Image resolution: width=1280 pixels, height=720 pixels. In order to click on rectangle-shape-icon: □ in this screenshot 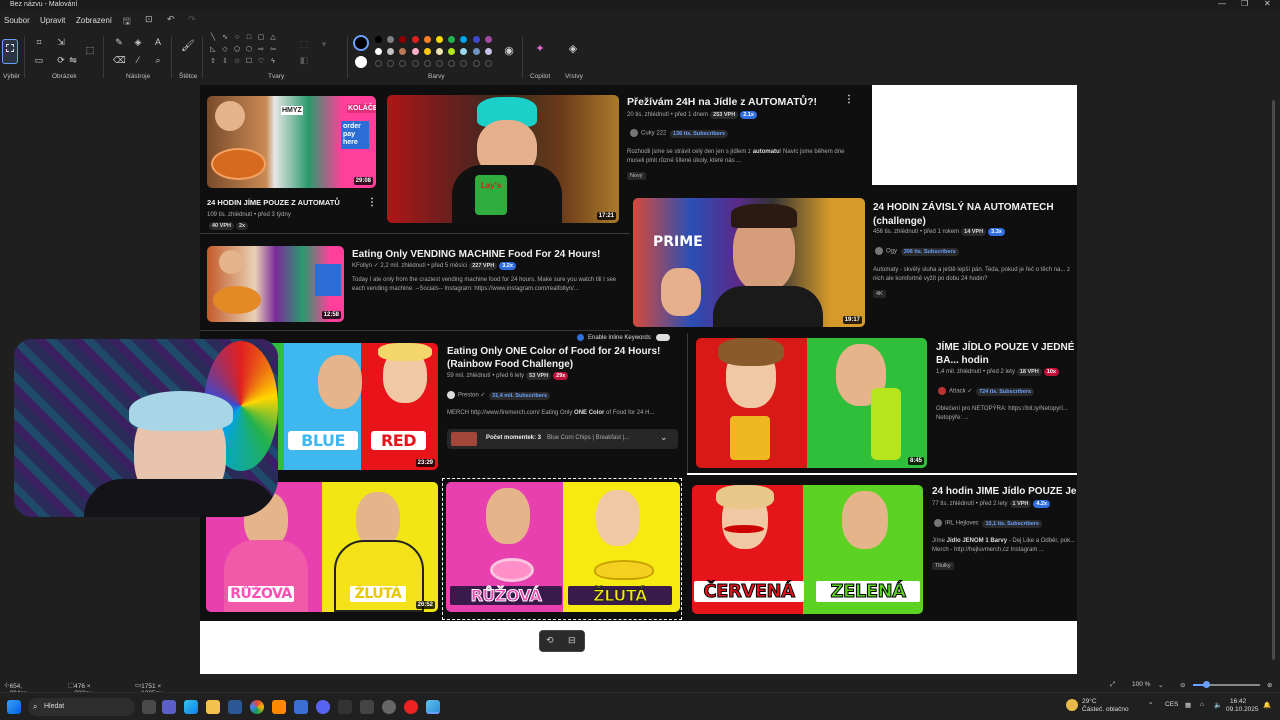, I will do `click(249, 38)`.